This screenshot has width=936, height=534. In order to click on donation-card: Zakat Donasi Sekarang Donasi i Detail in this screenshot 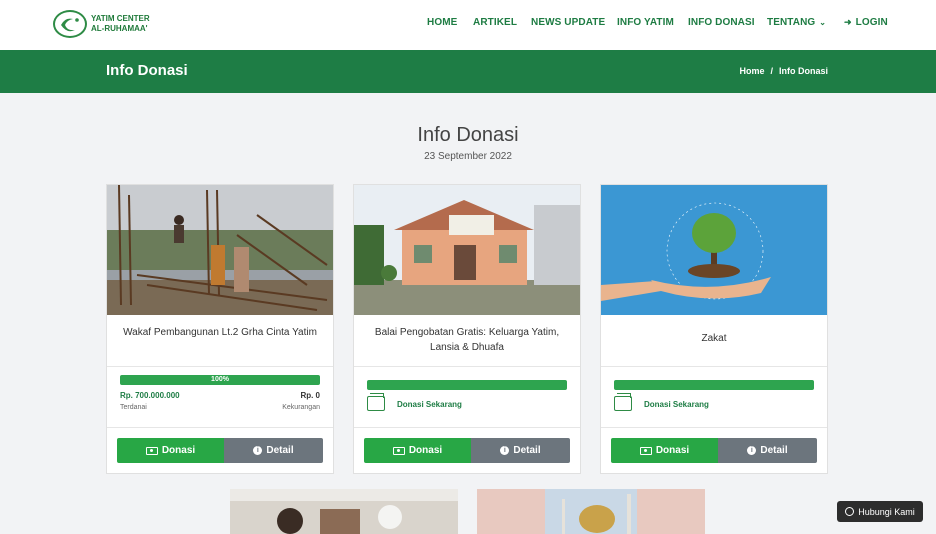, I will do `click(714, 329)`.